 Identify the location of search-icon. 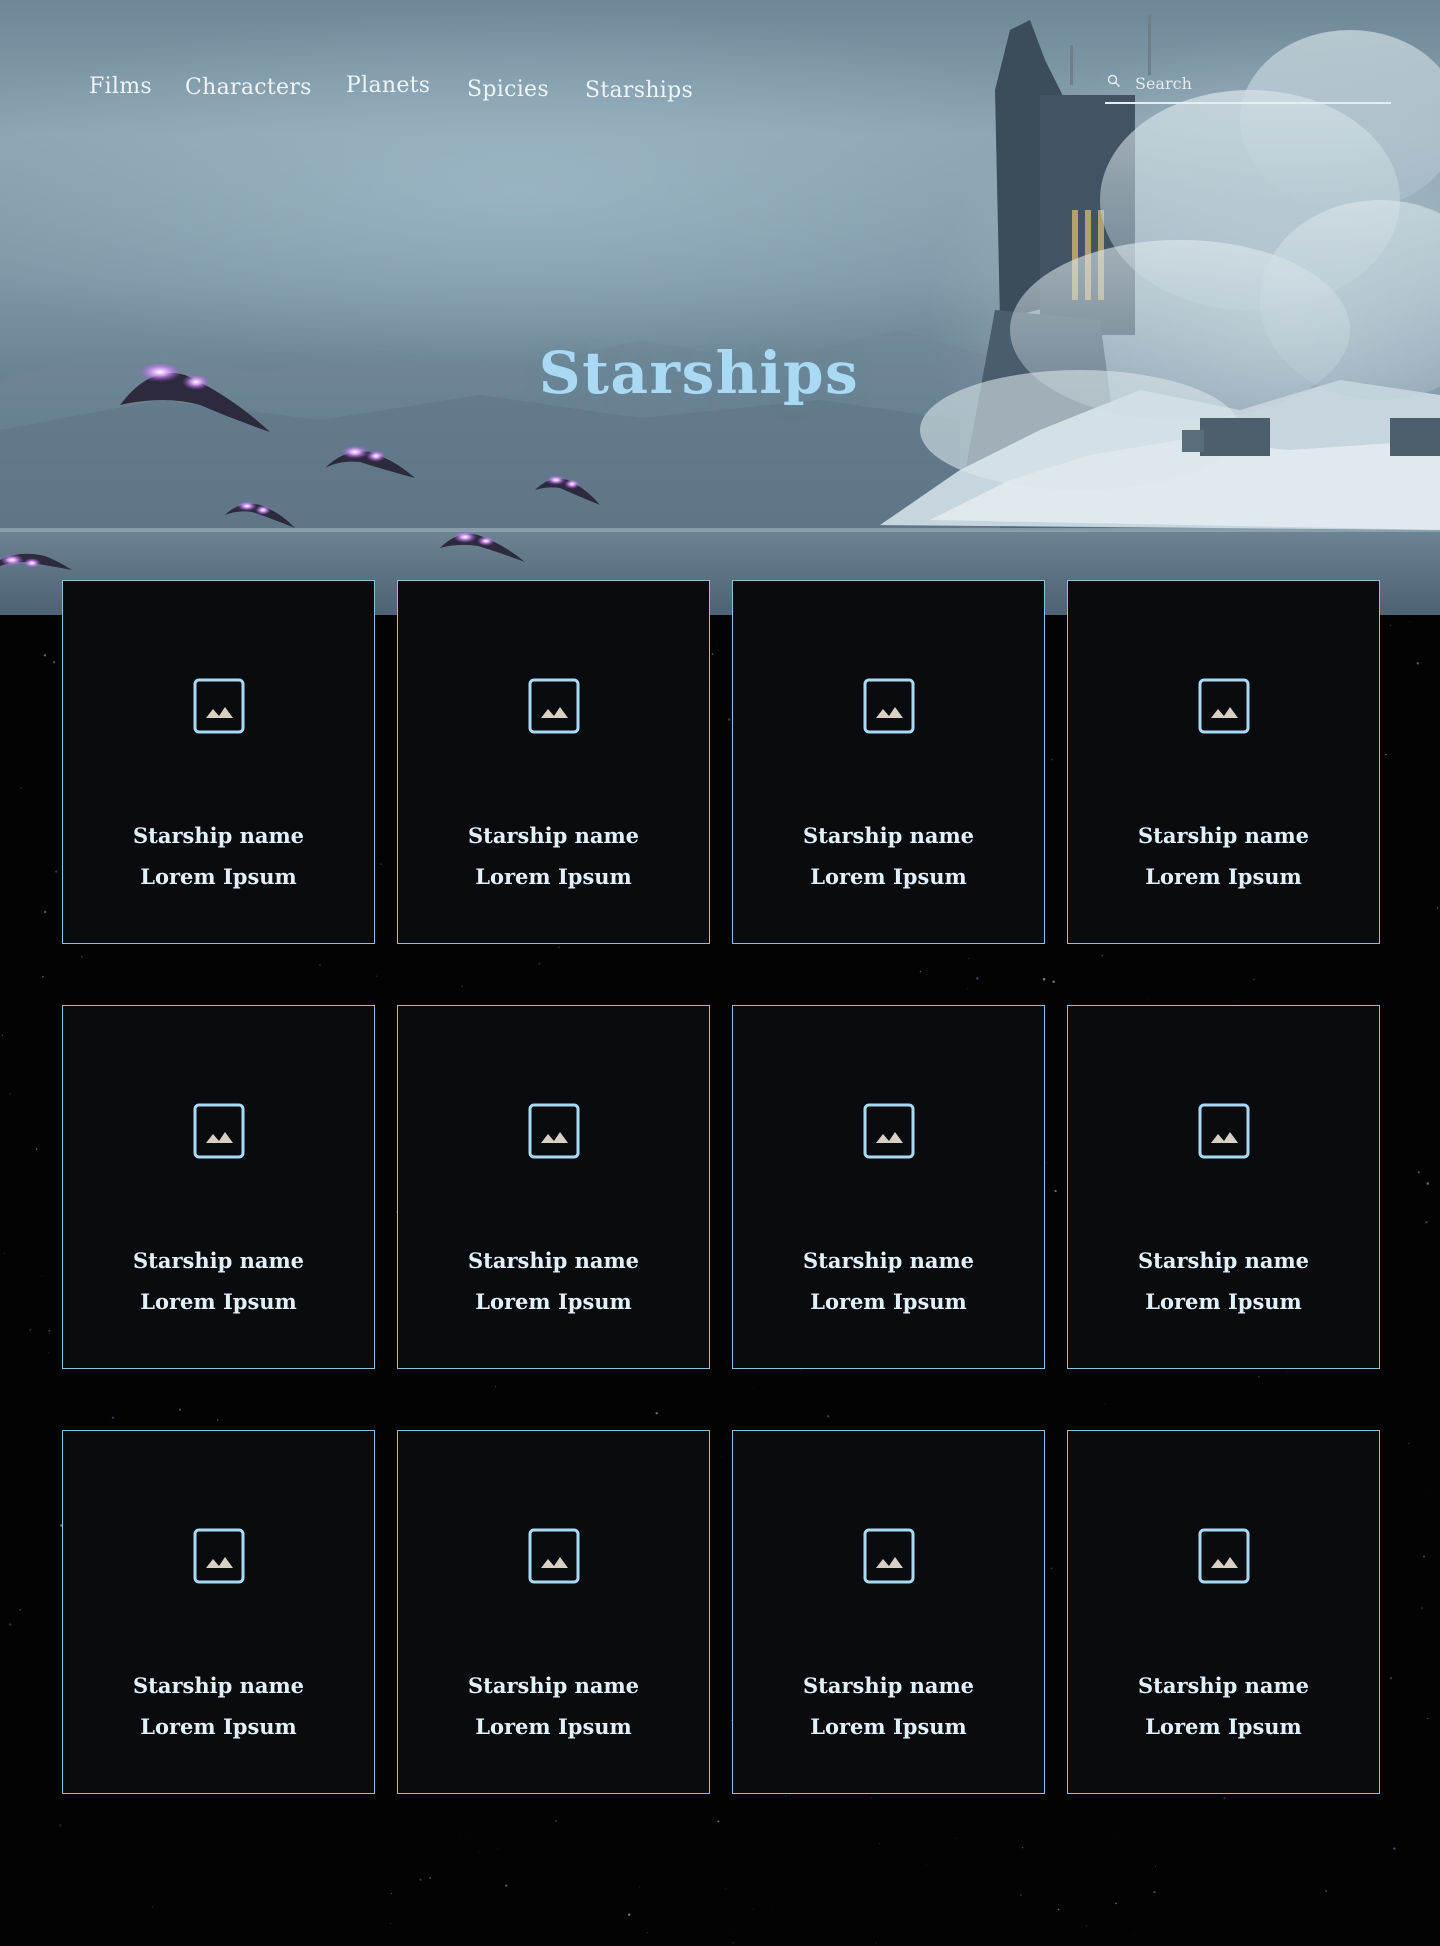
(1114, 81).